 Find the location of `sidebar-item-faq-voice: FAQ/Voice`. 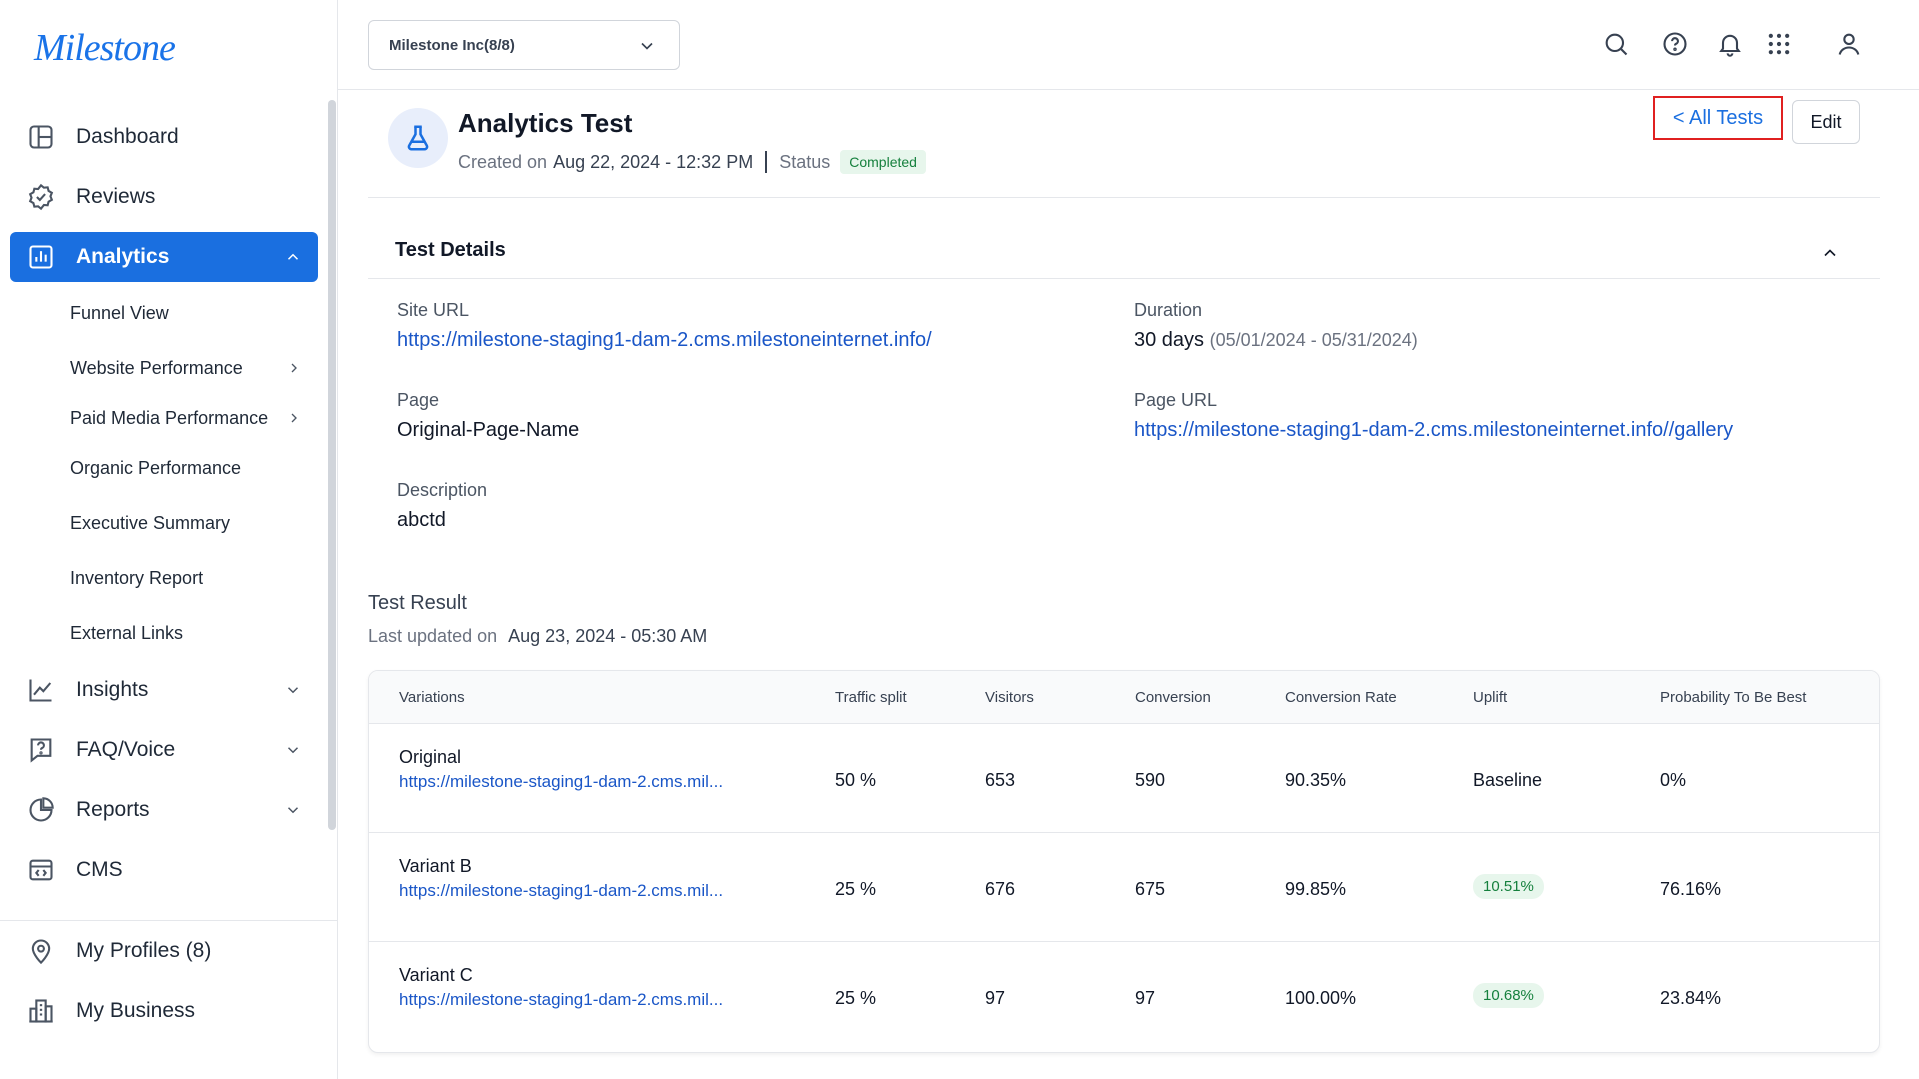

sidebar-item-faq-voice: FAQ/Voice is located at coordinates (164, 750).